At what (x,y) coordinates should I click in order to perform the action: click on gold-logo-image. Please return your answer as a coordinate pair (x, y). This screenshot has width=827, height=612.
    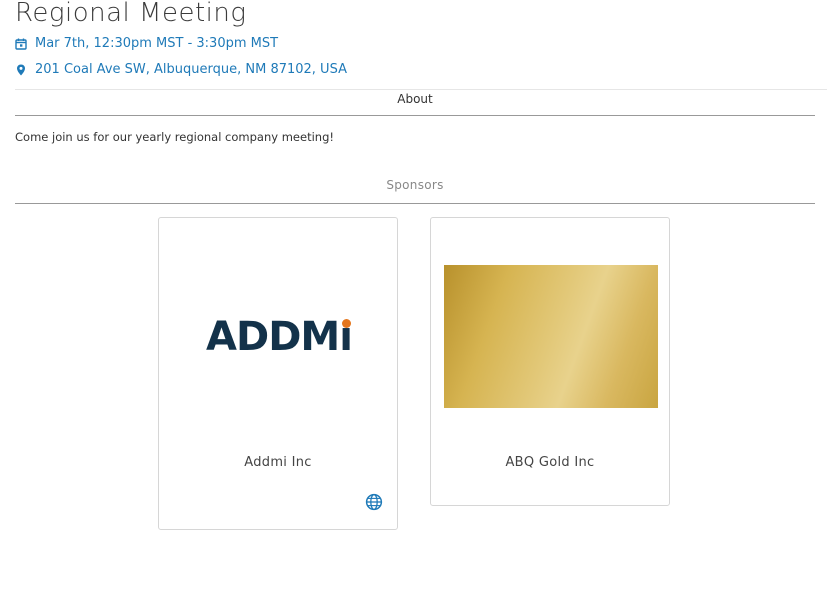
    Looking at the image, I should click on (551, 336).